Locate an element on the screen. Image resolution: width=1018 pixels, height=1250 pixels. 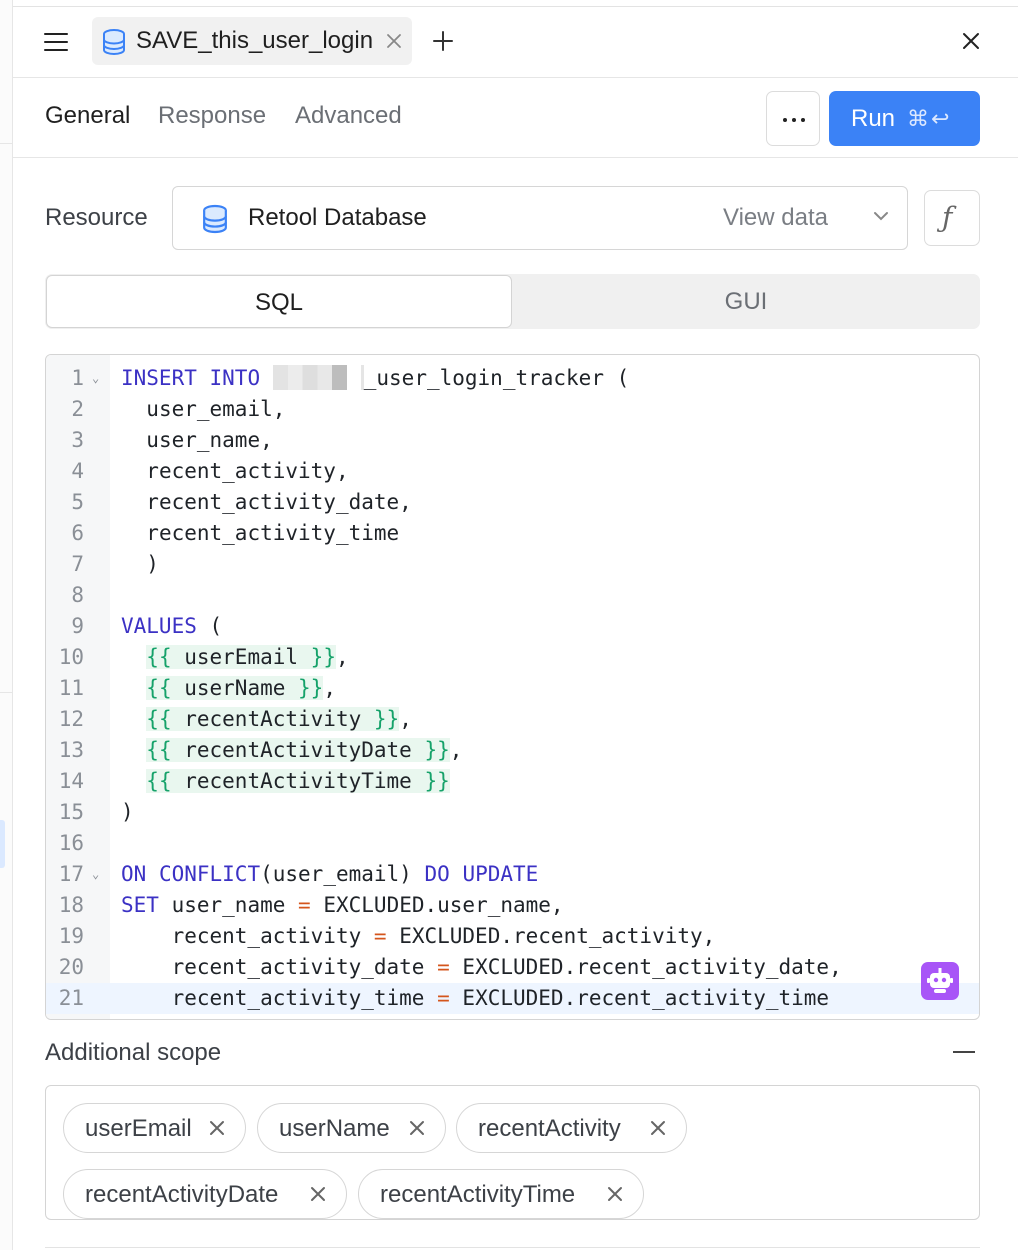
resource-name: Retool Database is located at coordinates (337, 217).